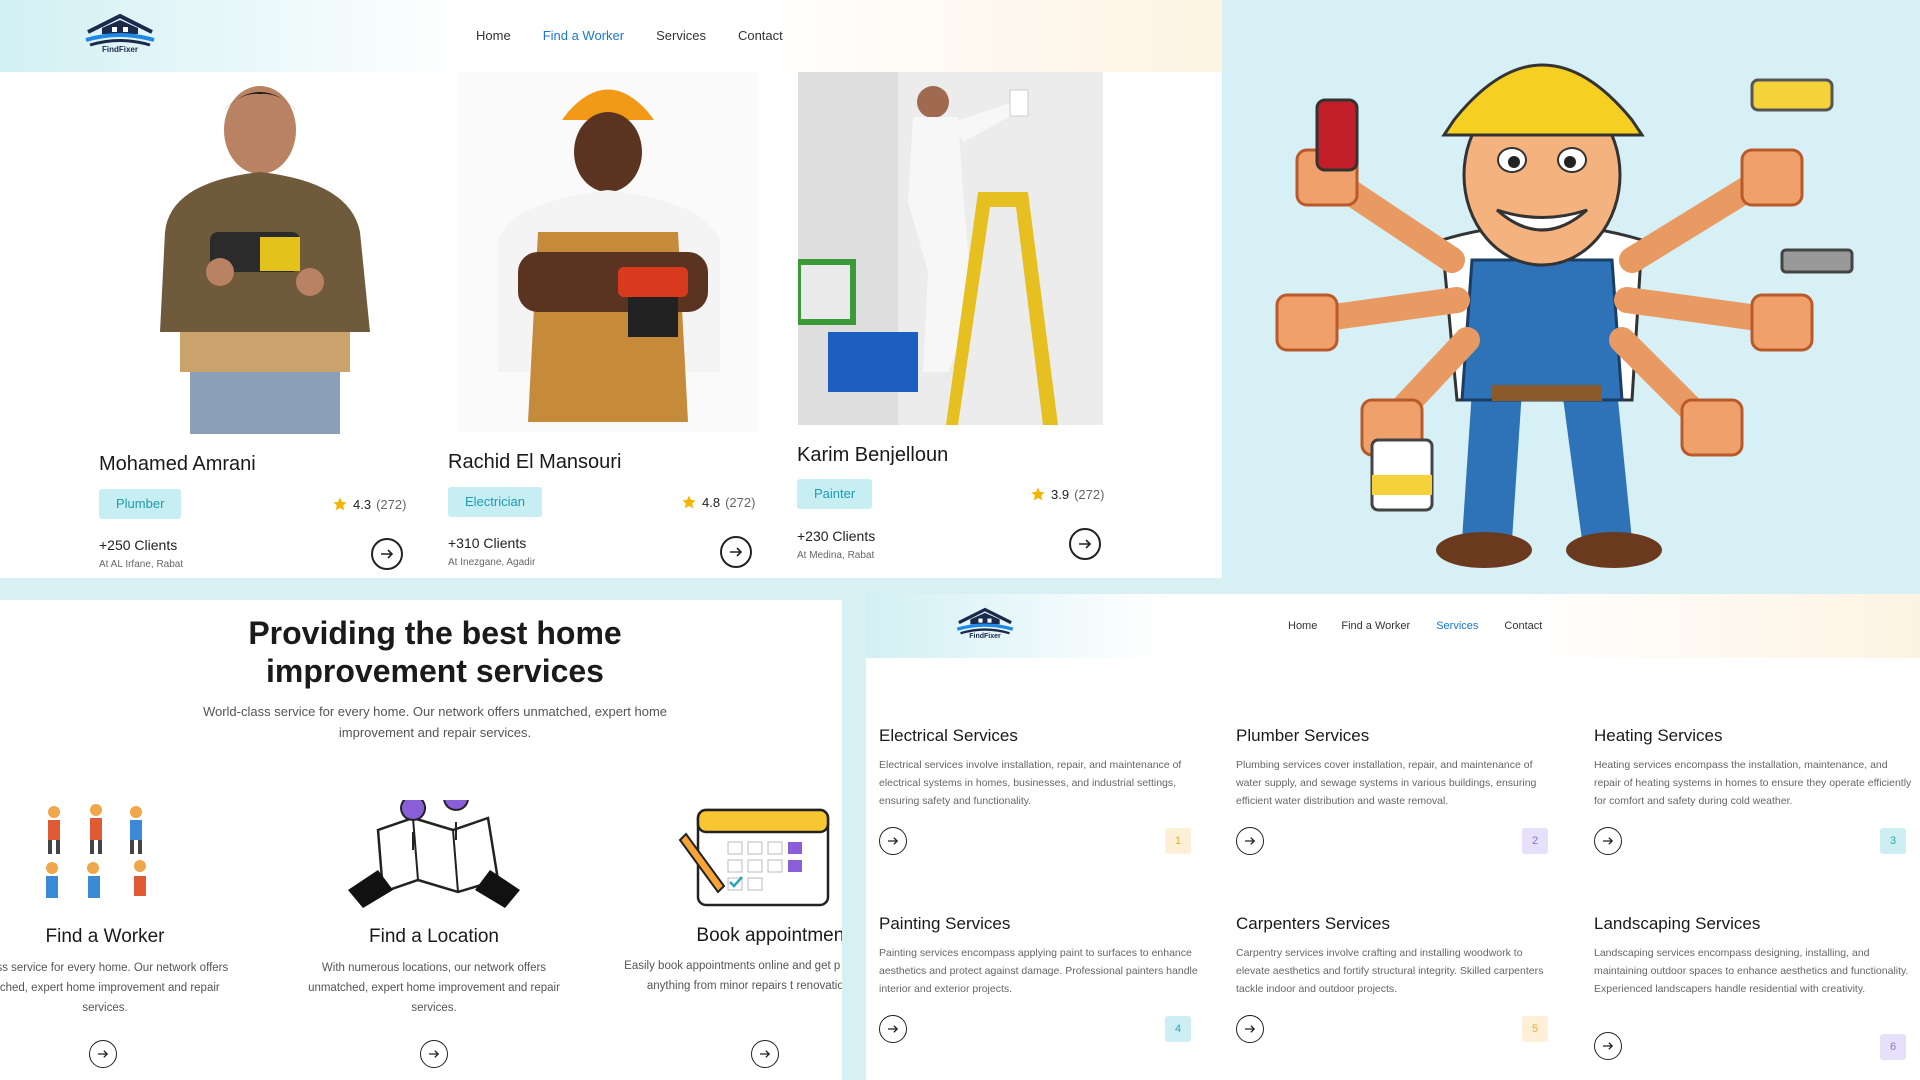  I want to click on worker-name: Karim Benjelloun, so click(872, 455).